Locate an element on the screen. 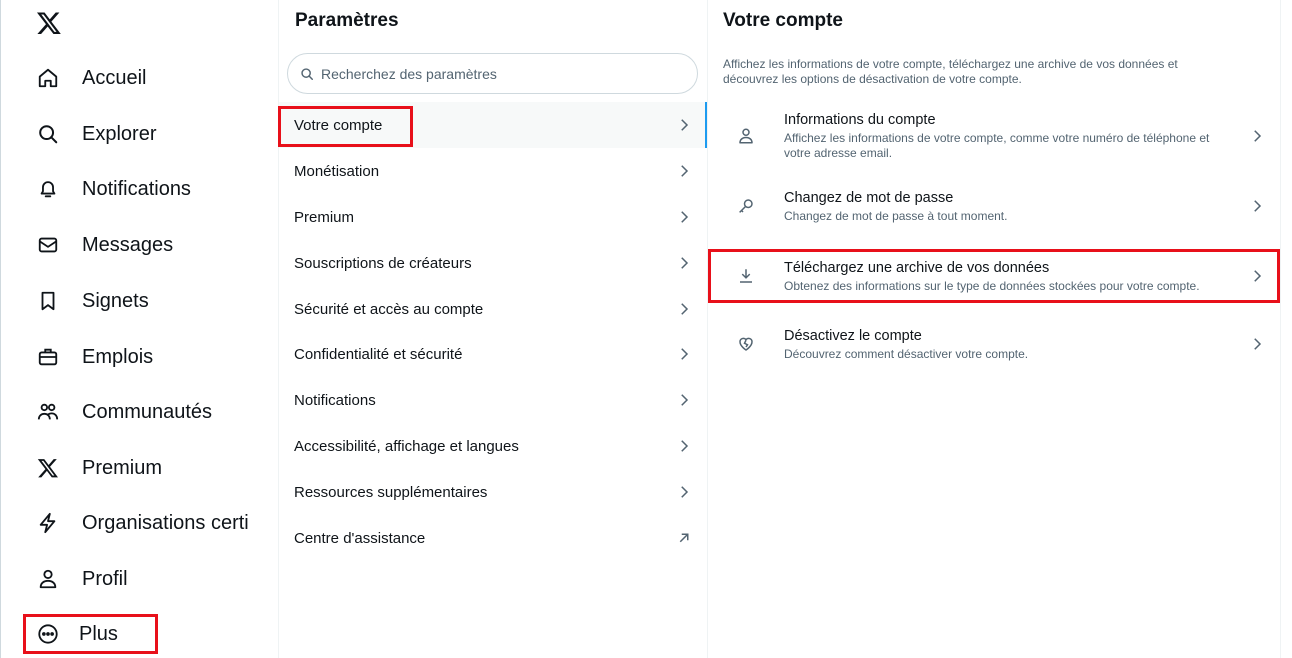  nav-item-profil: Profil is located at coordinates (75, 579).